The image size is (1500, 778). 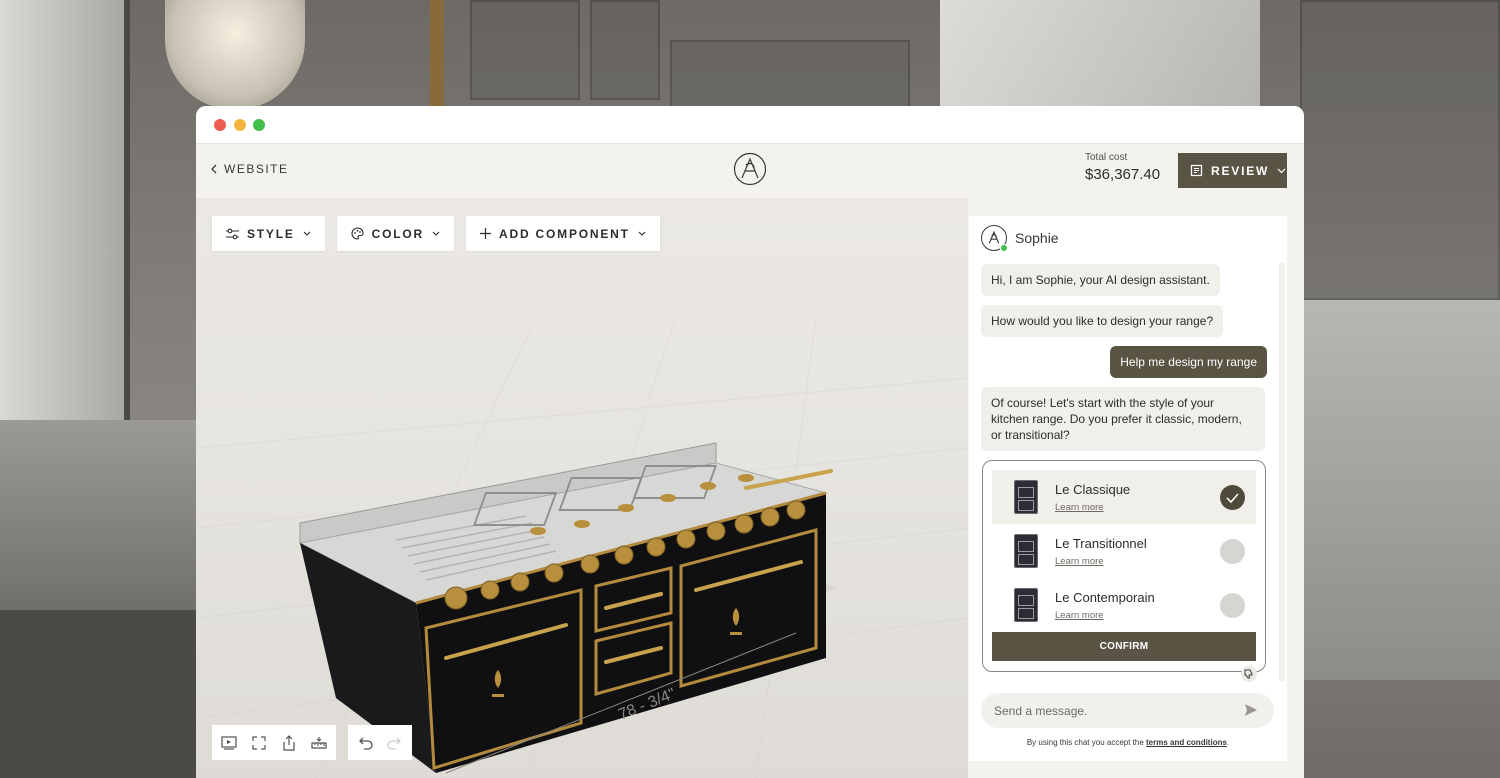 I want to click on maximize-window-button, so click(x=259, y=125).